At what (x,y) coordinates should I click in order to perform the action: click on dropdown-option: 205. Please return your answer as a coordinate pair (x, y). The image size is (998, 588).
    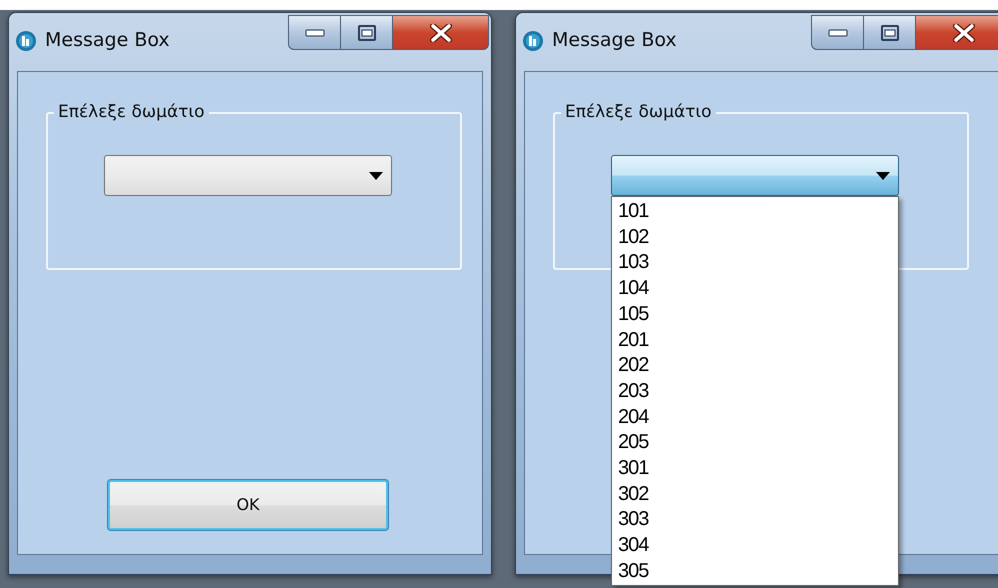
    Looking at the image, I should click on (755, 443).